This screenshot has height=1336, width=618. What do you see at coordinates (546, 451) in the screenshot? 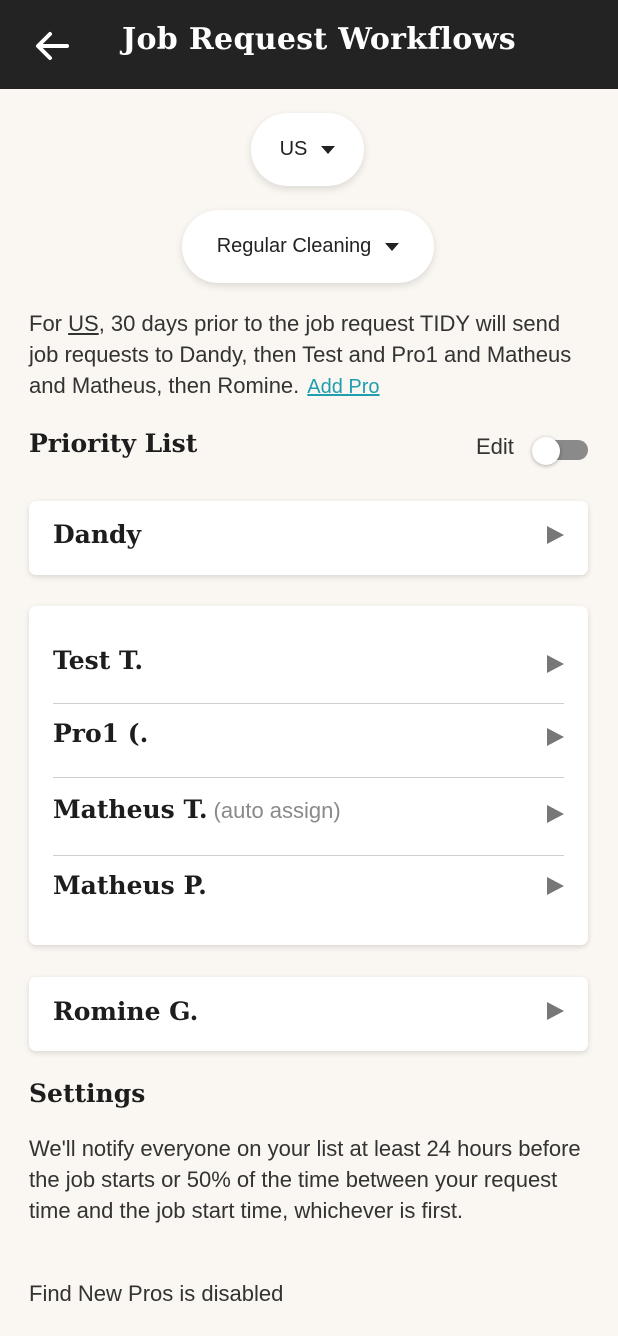
I see `toggle-knob` at bounding box center [546, 451].